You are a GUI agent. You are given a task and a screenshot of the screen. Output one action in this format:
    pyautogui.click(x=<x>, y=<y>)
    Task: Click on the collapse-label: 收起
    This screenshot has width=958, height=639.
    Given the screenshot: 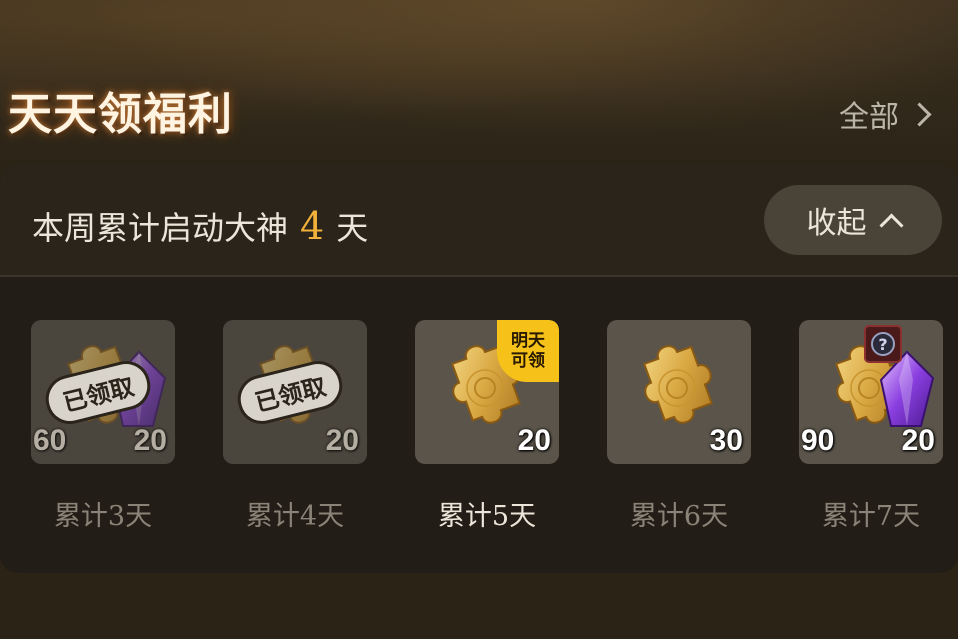 What is the action you would take?
    pyautogui.click(x=836, y=223)
    